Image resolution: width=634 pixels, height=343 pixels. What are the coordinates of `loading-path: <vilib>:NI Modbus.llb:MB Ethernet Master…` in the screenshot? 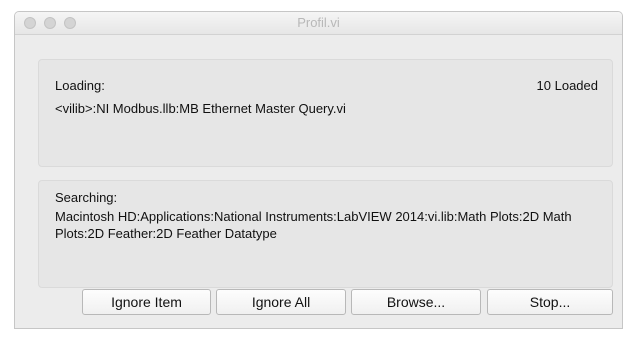 It's located at (200, 108).